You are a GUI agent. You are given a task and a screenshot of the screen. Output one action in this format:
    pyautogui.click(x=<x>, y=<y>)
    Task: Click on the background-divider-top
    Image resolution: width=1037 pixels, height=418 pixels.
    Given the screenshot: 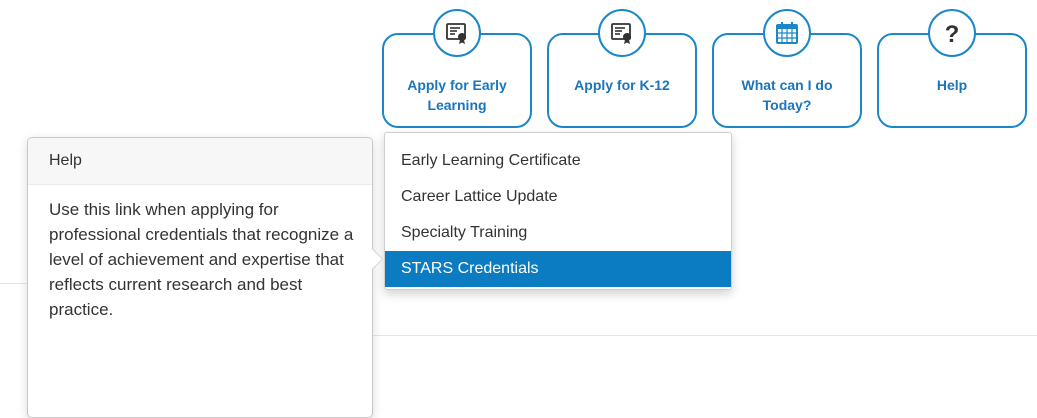 What is the action you would take?
    pyautogui.click(x=13, y=283)
    